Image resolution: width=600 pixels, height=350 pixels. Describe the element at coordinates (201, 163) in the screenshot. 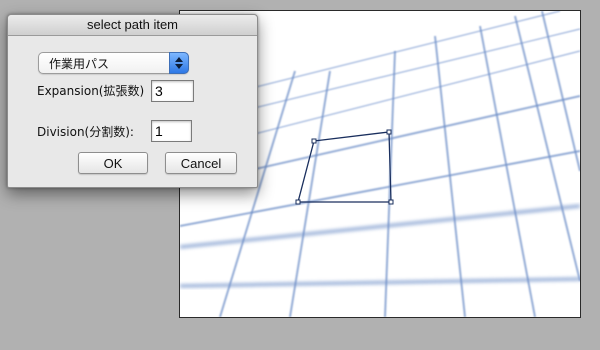

I see `cancel-button: Cancel` at that location.